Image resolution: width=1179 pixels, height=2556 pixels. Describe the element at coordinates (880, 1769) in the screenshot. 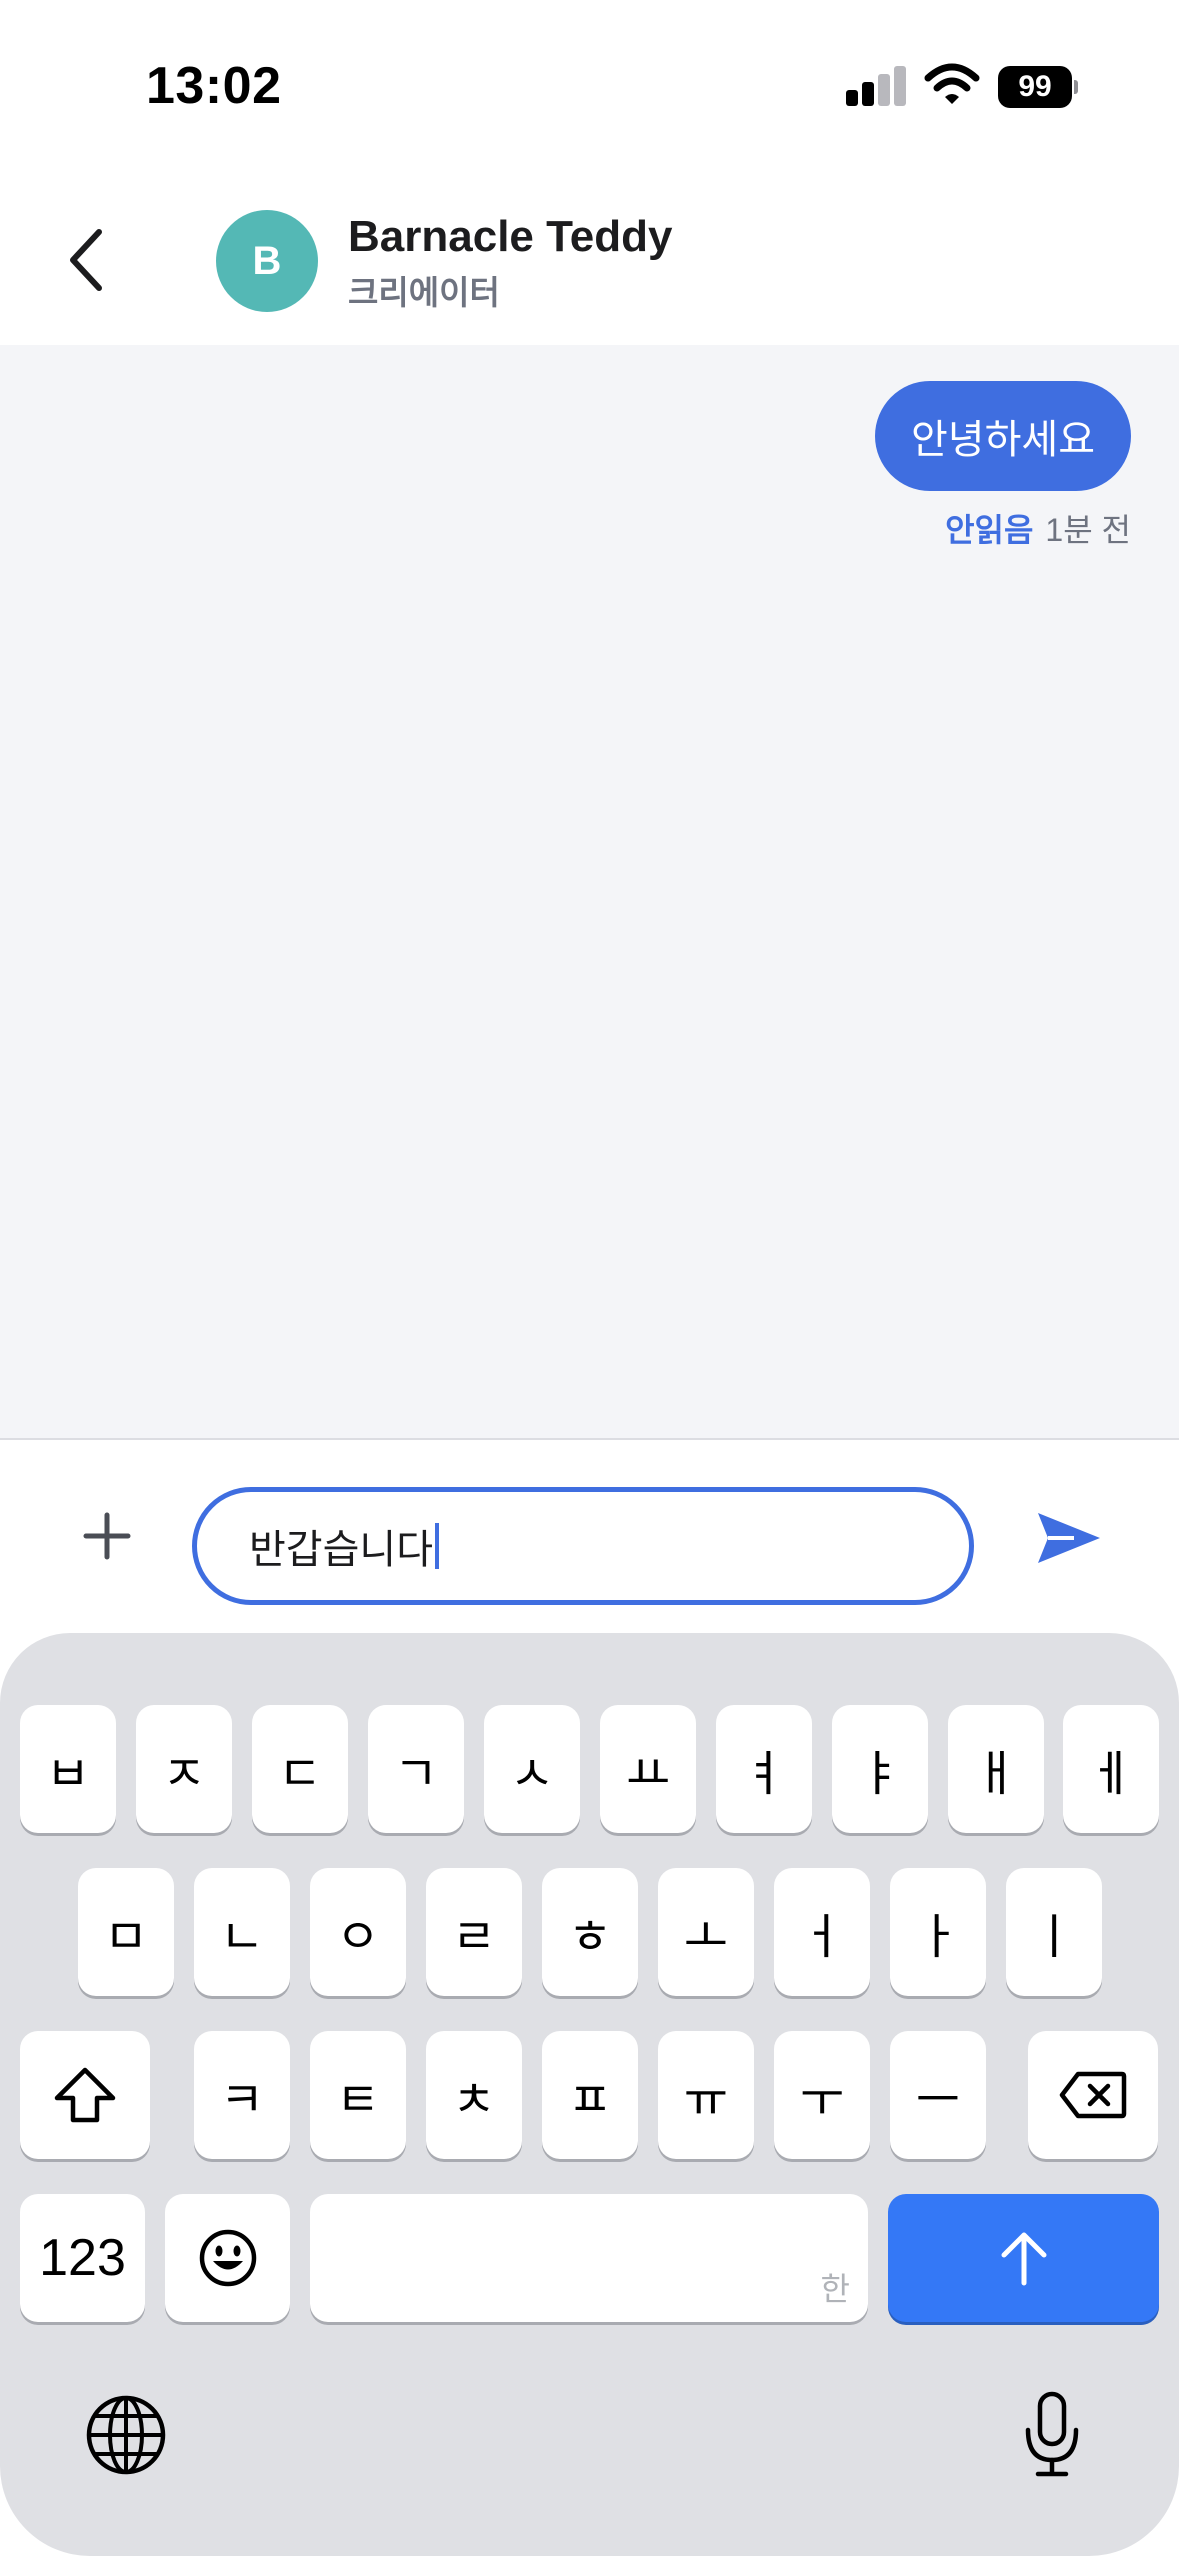

I see `key-ya: ㅑ` at that location.